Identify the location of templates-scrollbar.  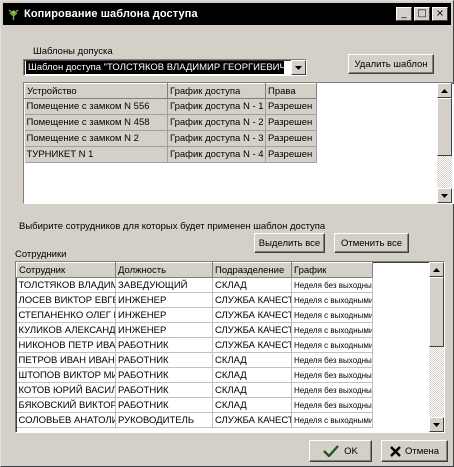
(444, 143).